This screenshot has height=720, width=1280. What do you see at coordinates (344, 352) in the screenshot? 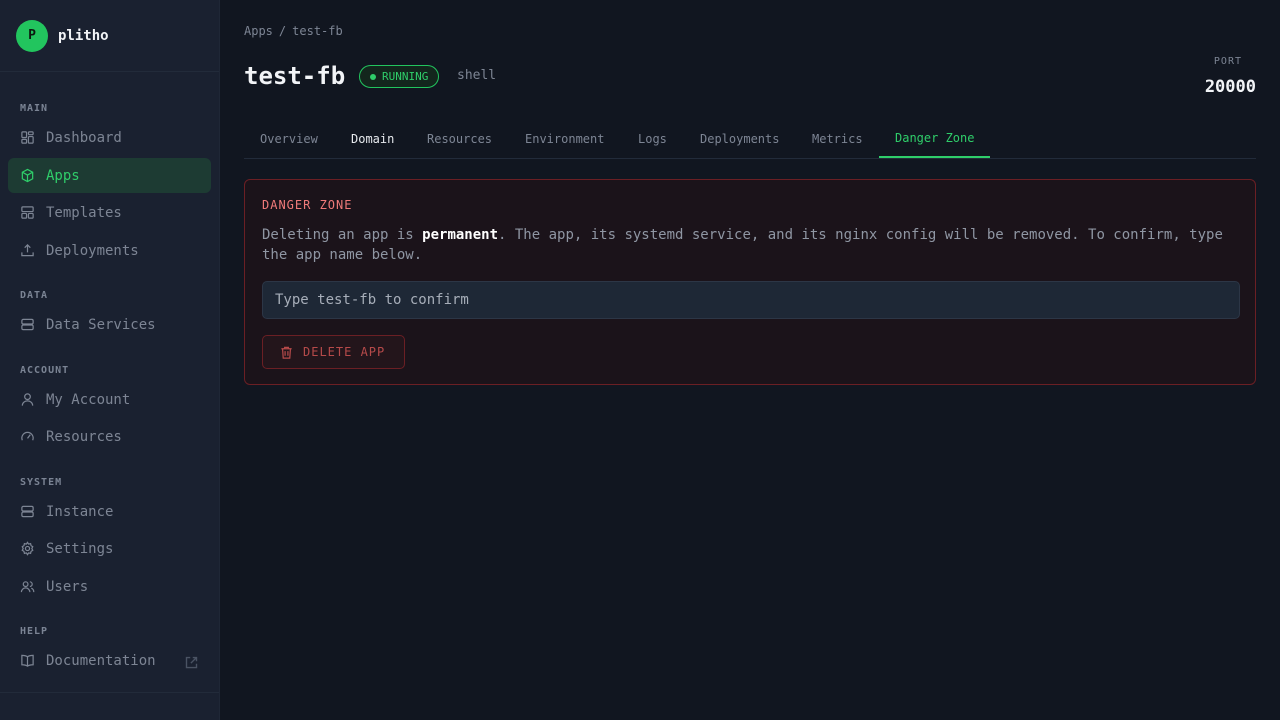
I see `delete-app-label: DELETE APP` at bounding box center [344, 352].